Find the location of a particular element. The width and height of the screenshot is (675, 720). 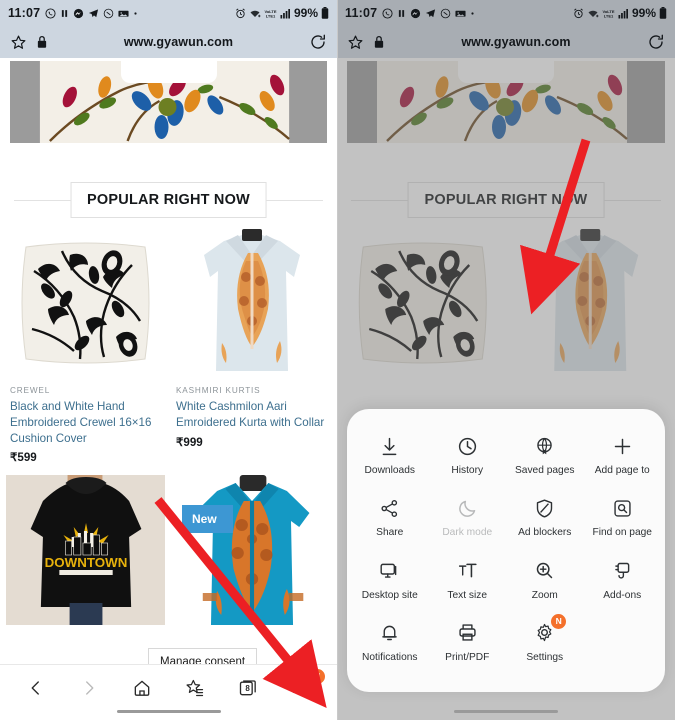

menu-item-print-pdf: Print/PDF is located at coordinates (468, 643).